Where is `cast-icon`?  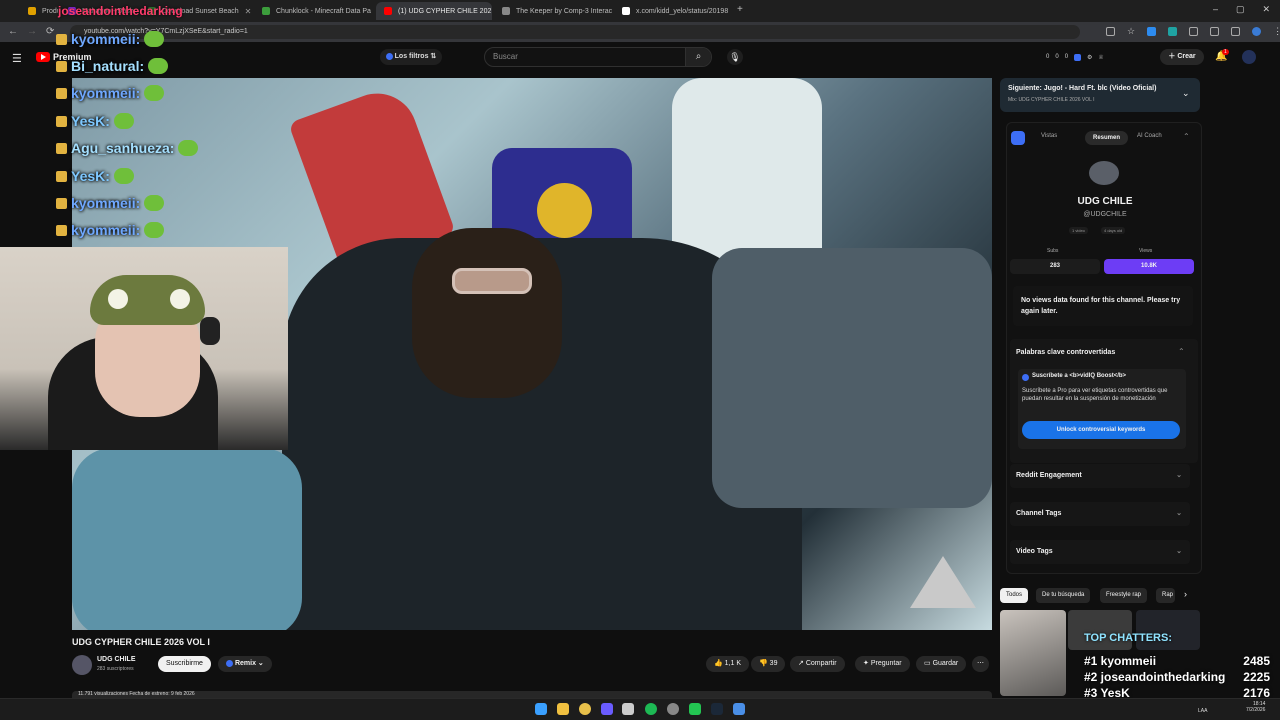 cast-icon is located at coordinates (1110, 31).